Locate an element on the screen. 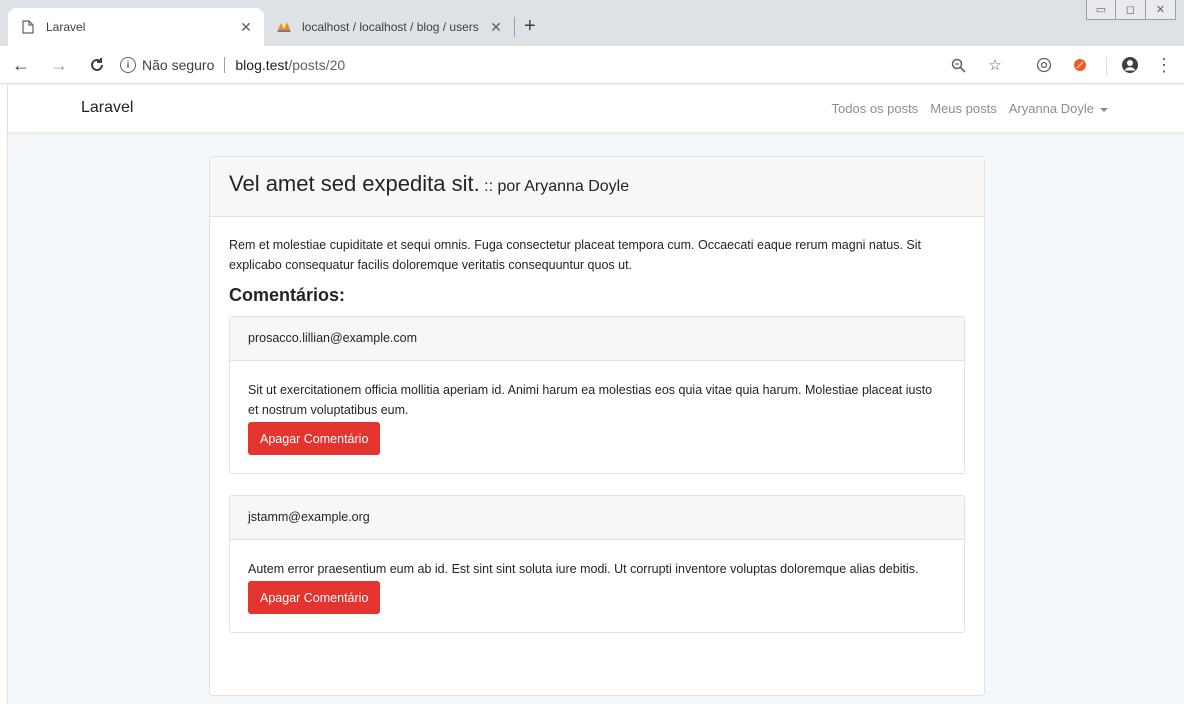 The width and height of the screenshot is (1184, 704). reload-icon is located at coordinates (97, 65).